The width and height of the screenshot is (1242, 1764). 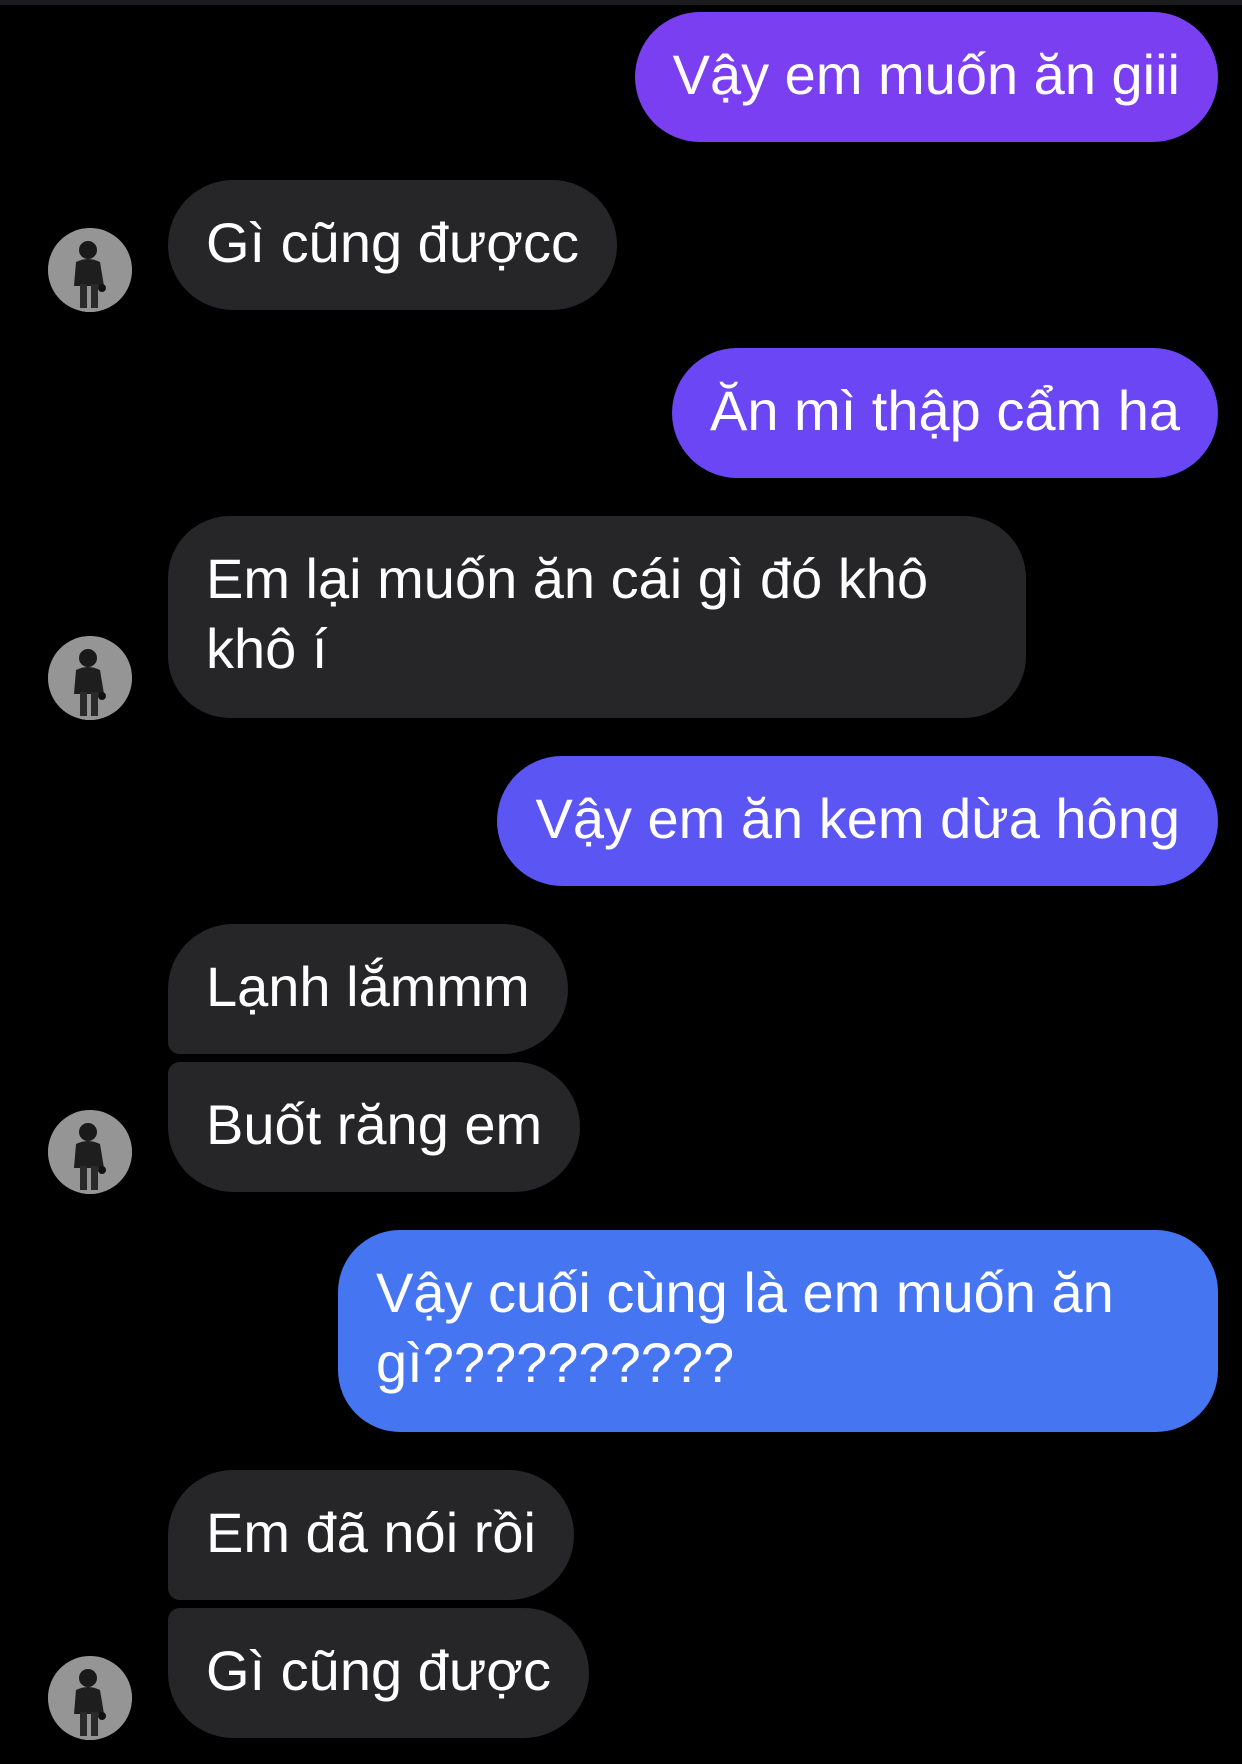 What do you see at coordinates (621, 2) in the screenshot?
I see `top-divider` at bounding box center [621, 2].